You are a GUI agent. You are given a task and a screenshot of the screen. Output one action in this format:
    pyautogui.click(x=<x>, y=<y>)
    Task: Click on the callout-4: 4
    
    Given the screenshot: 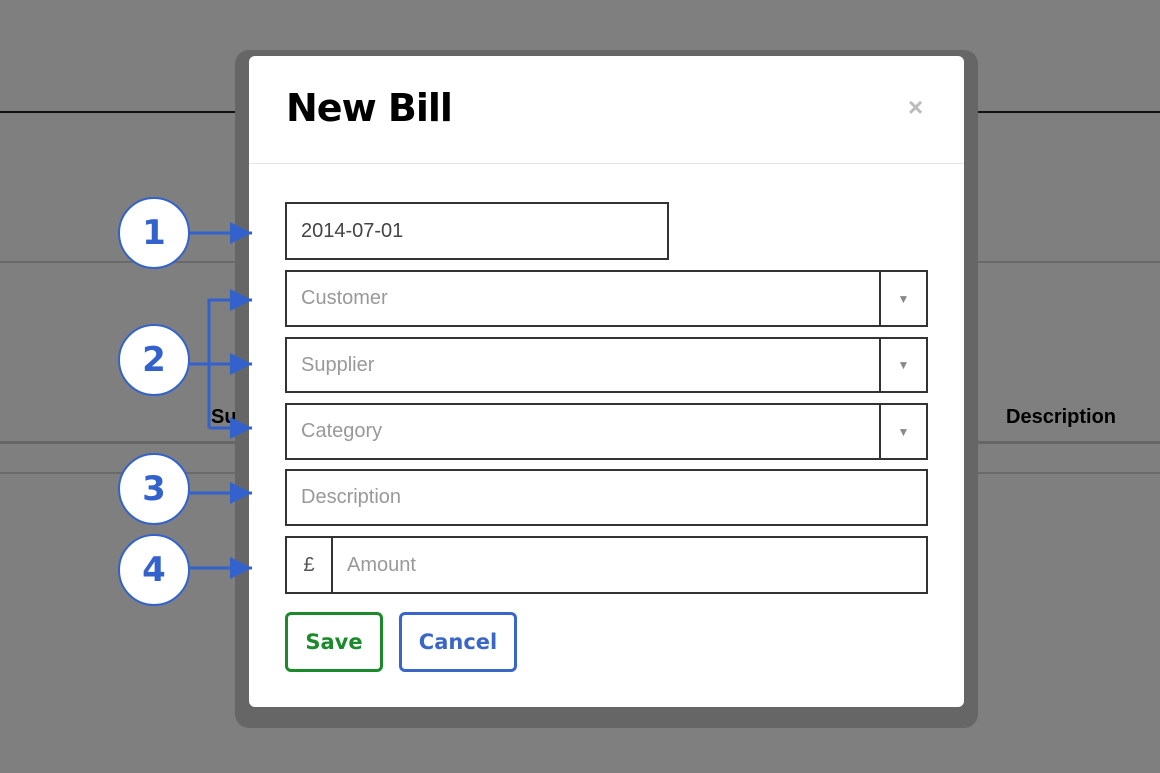 What is the action you would take?
    pyautogui.click(x=154, y=570)
    